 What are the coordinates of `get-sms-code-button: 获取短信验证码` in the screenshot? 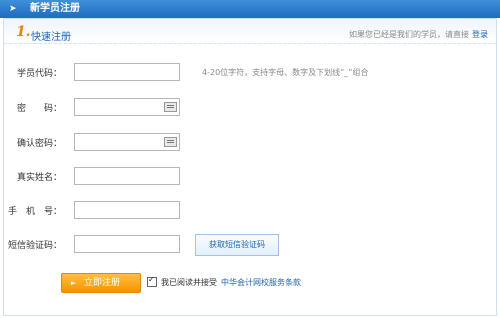 It's located at (237, 245).